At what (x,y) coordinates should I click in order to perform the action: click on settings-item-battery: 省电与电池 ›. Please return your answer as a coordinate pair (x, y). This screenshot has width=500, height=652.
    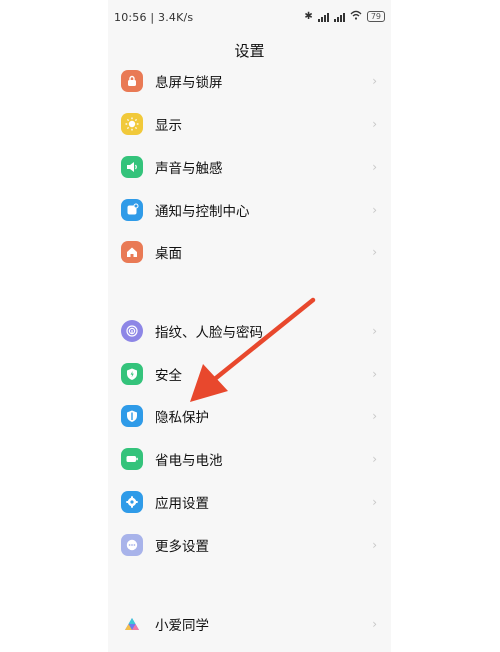
    Looking at the image, I should click on (249, 459).